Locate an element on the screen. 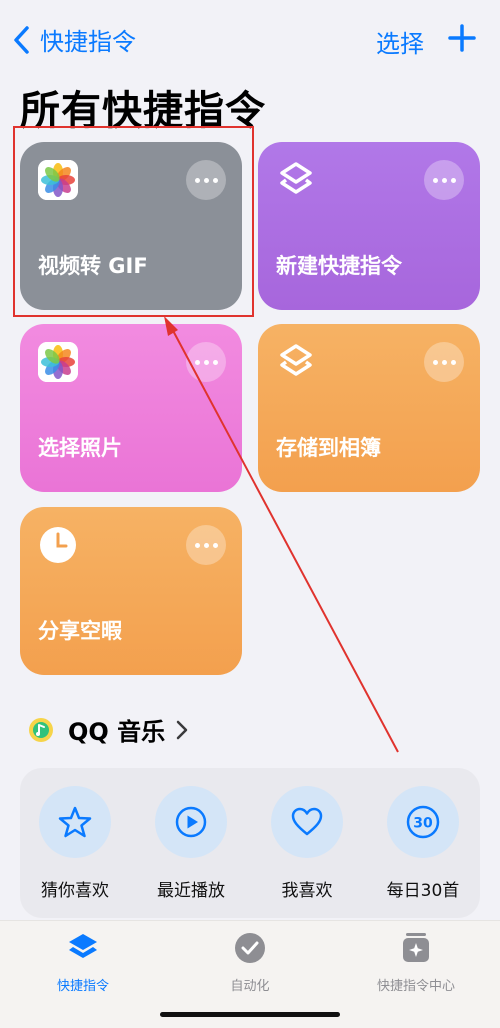 This screenshot has height=1028, width=500. qq-music-title: QQ 音乐 is located at coordinates (117, 732).